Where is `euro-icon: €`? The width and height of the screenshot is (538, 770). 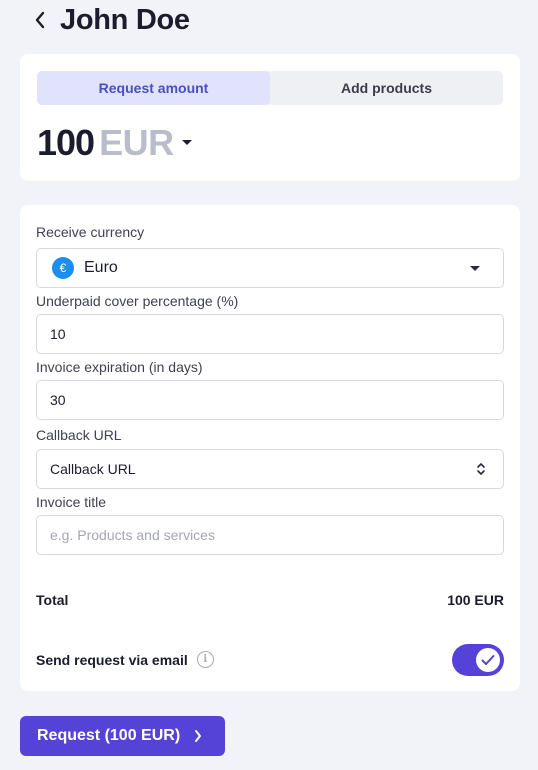 euro-icon: € is located at coordinates (63, 268).